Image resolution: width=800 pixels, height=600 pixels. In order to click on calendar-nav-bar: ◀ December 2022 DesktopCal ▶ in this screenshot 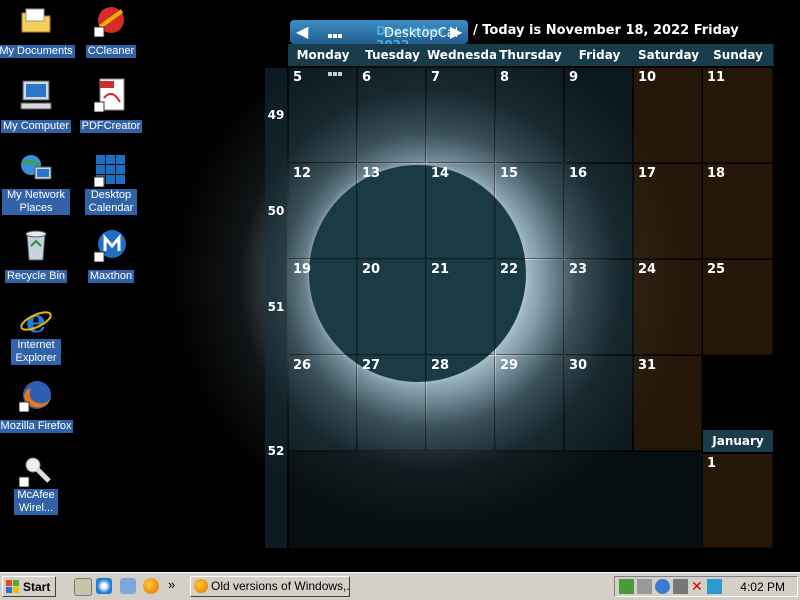, I will do `click(379, 48)`.